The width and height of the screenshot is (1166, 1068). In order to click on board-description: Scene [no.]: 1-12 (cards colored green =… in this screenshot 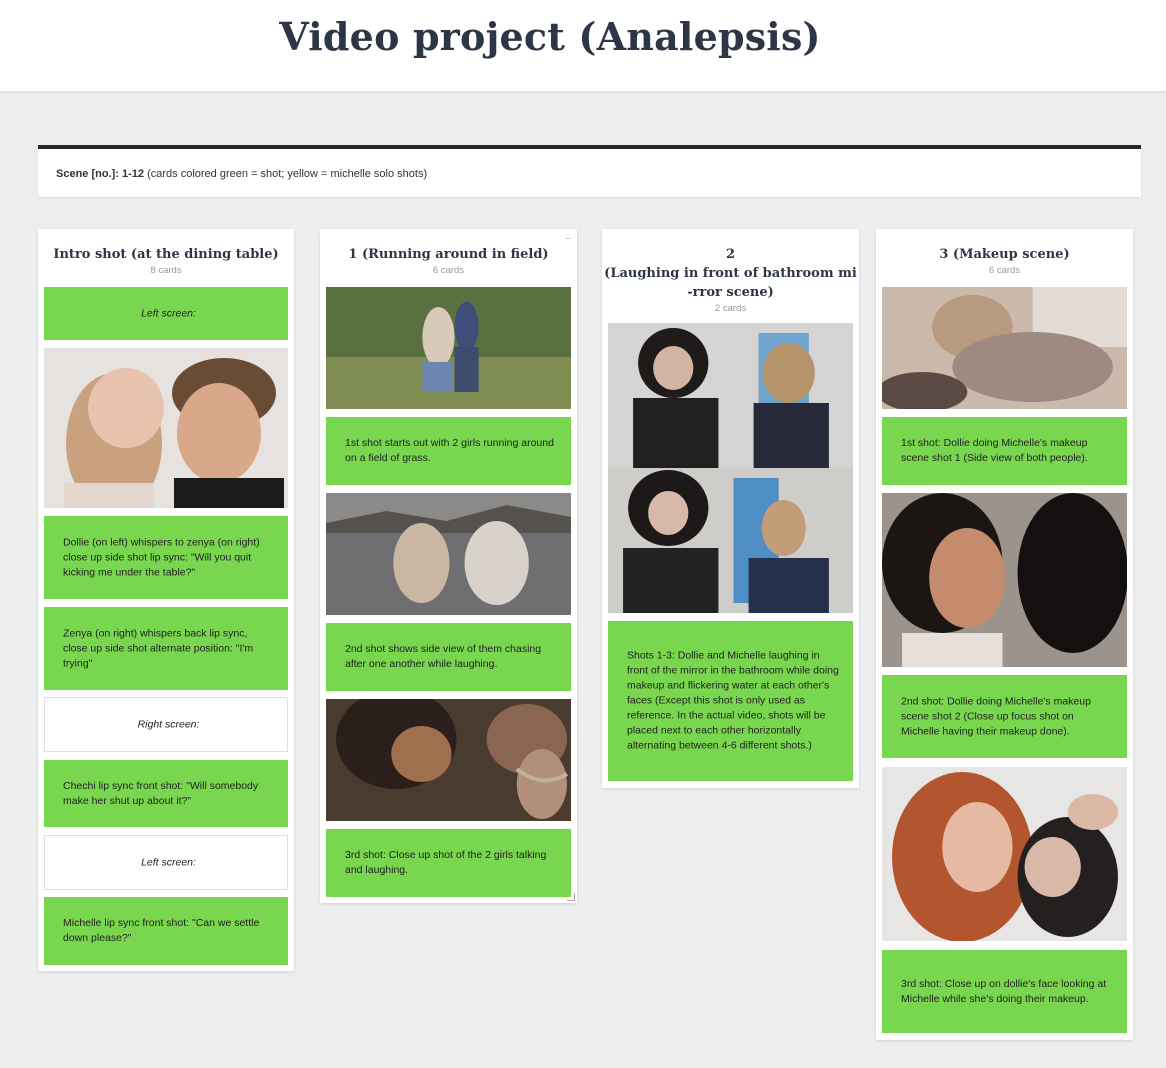, I will do `click(589, 171)`.